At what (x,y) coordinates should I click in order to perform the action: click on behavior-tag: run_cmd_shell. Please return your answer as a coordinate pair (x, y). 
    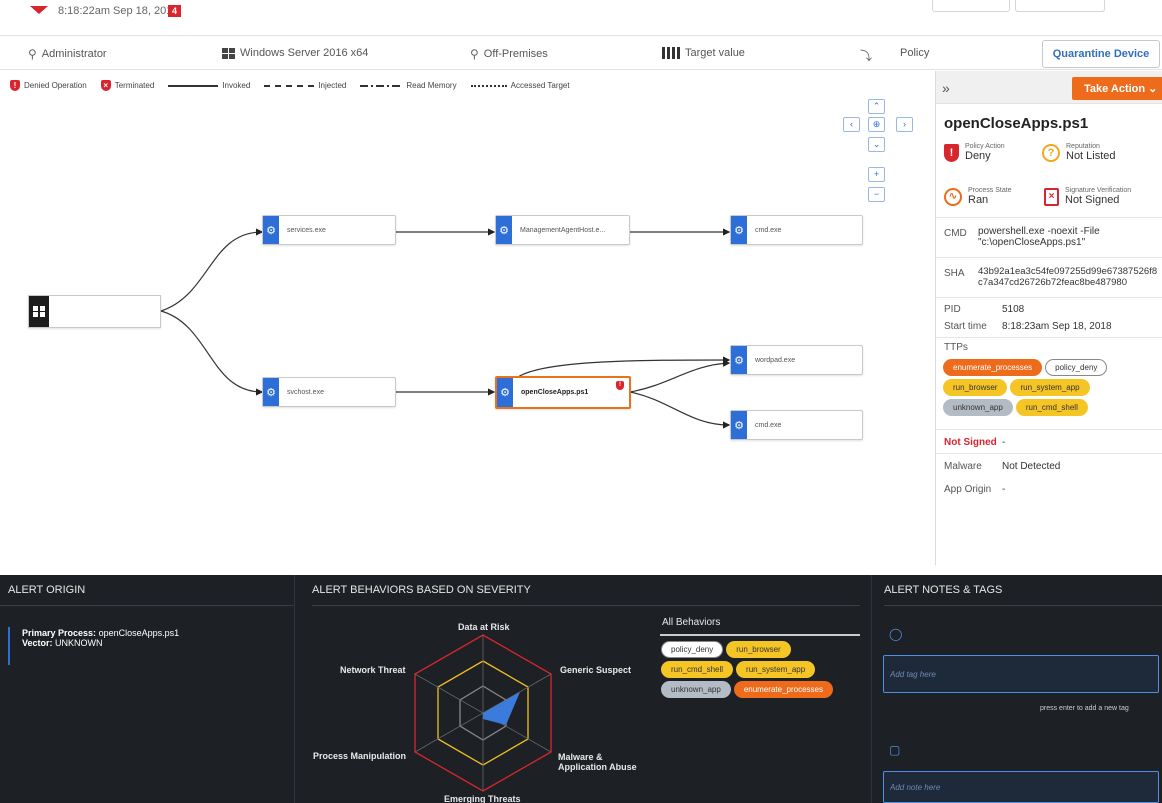
    Looking at the image, I should click on (697, 669).